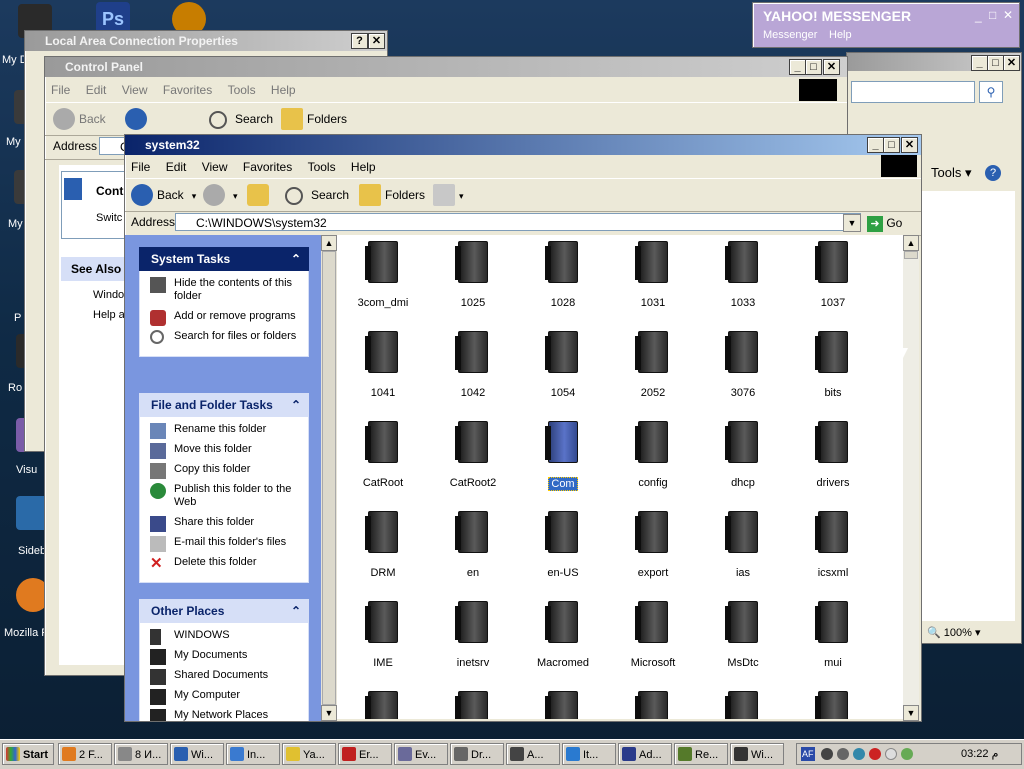 The height and width of the screenshot is (769, 1024). Describe the element at coordinates (225, 697) in the screenshot. I see `place-my-computer: My Computer` at that location.